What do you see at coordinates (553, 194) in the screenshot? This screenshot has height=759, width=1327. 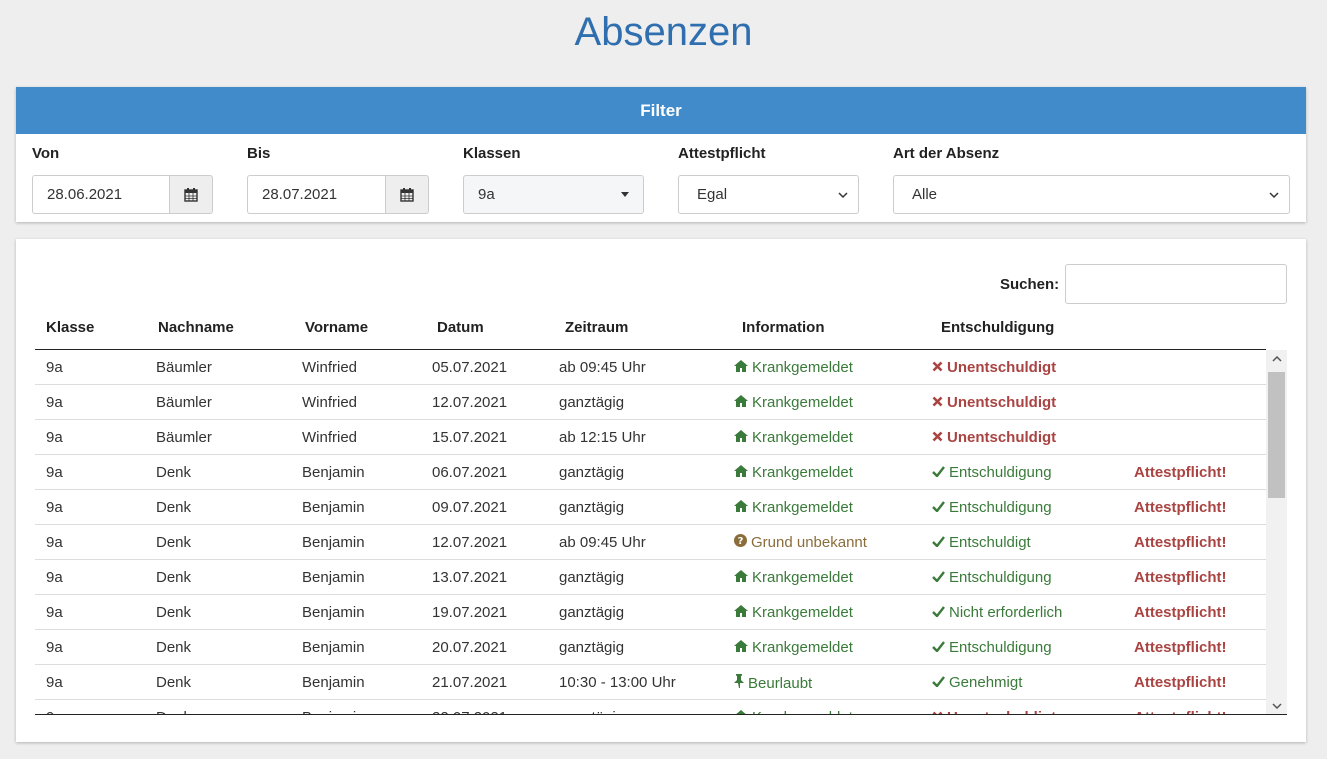 I see `klassen-select: 9a` at bounding box center [553, 194].